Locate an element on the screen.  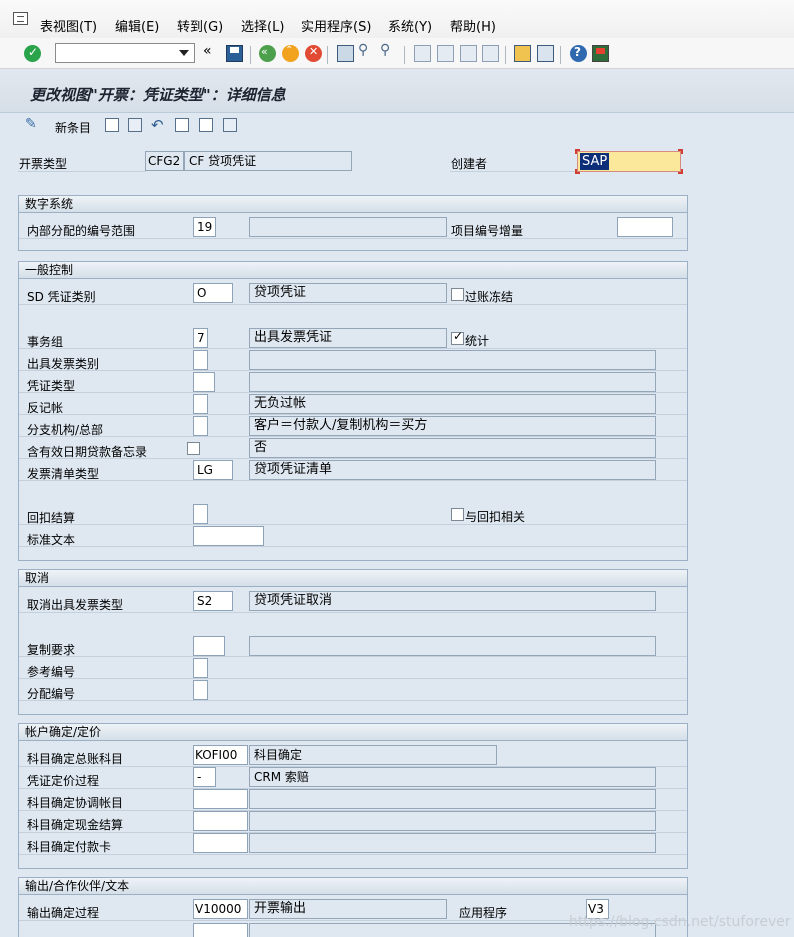
scroll-left-icon: « is located at coordinates (211, 51).